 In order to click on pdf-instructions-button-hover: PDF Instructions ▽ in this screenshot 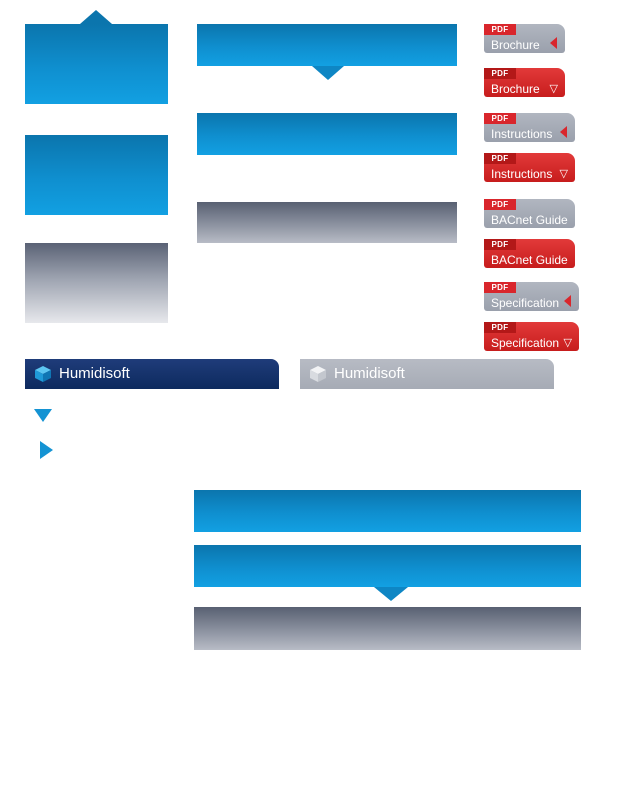, I will do `click(529, 167)`.